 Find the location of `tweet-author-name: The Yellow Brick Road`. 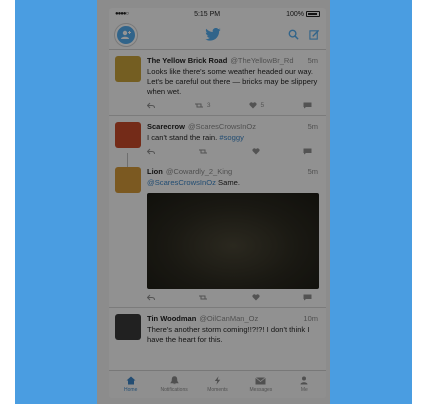

tweet-author-name: The Yellow Brick Road is located at coordinates (187, 60).